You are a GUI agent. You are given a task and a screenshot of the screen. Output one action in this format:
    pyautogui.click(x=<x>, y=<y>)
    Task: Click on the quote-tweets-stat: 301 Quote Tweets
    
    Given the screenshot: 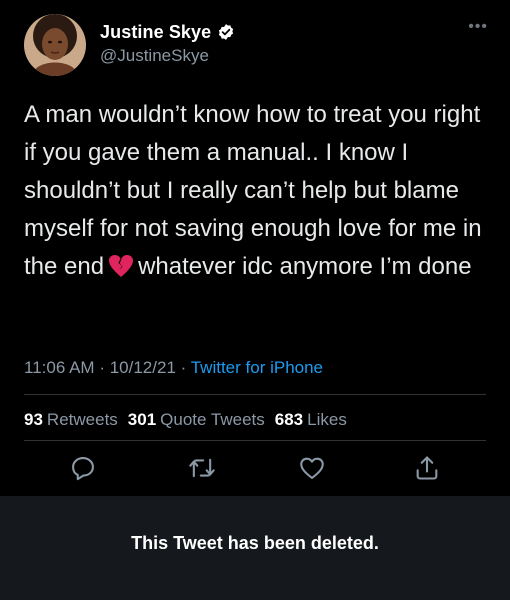 What is the action you would take?
    pyautogui.click(x=196, y=420)
    